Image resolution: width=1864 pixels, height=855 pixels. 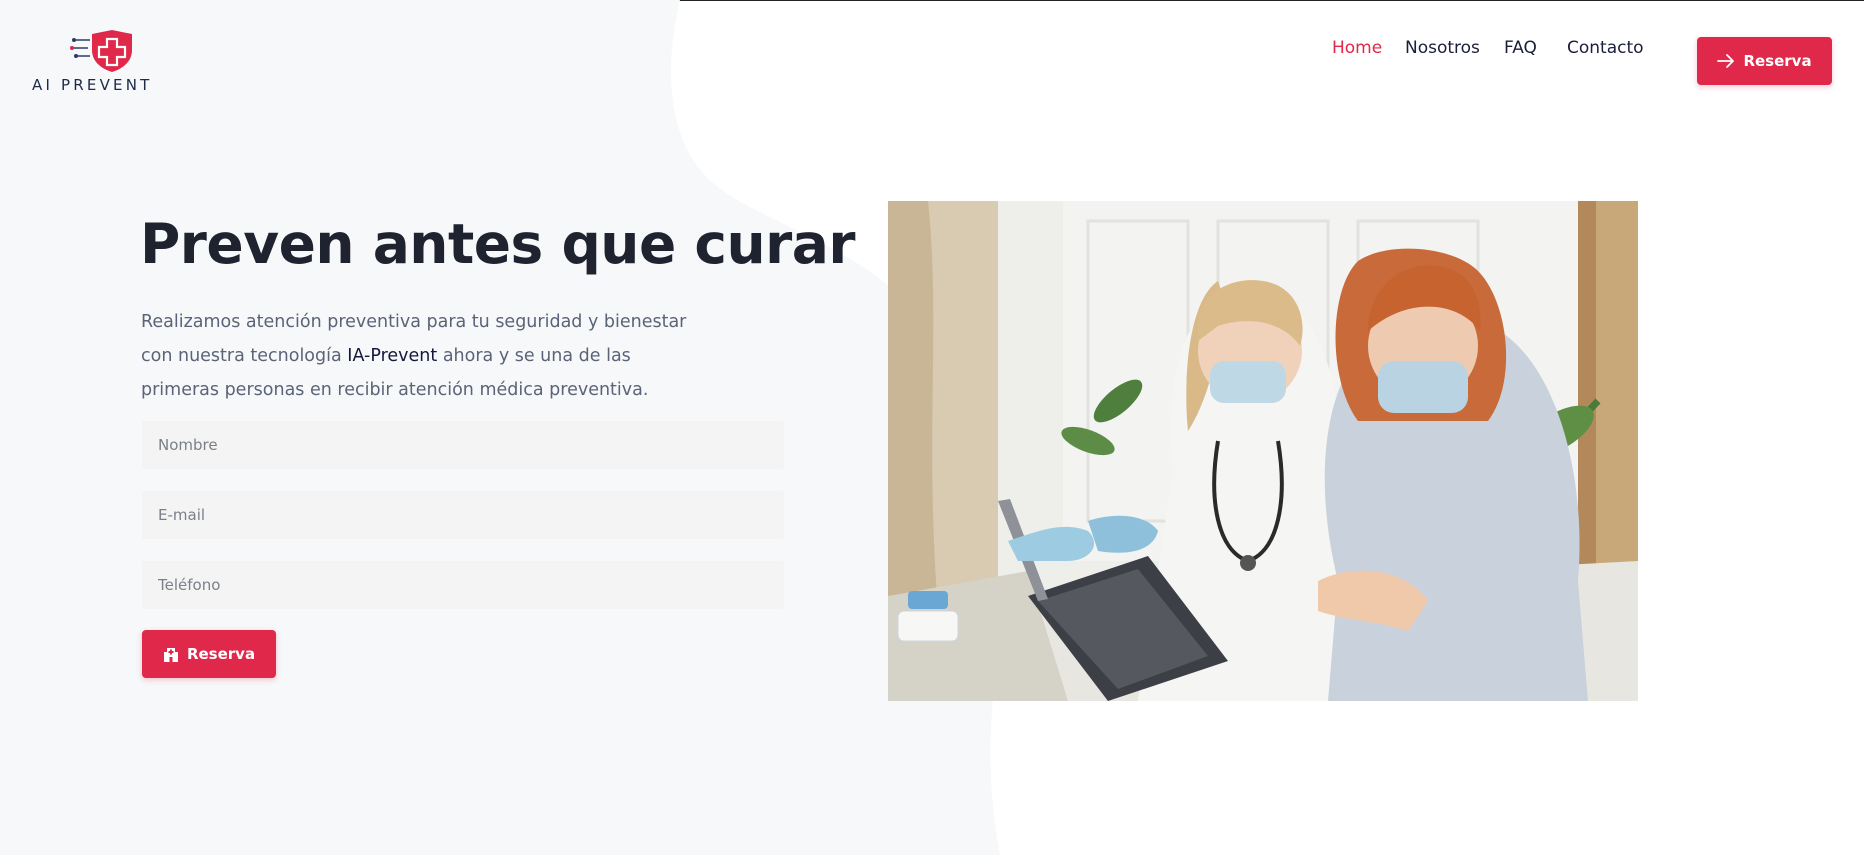 I want to click on logo-text: AI PREVENT, so click(x=92, y=85).